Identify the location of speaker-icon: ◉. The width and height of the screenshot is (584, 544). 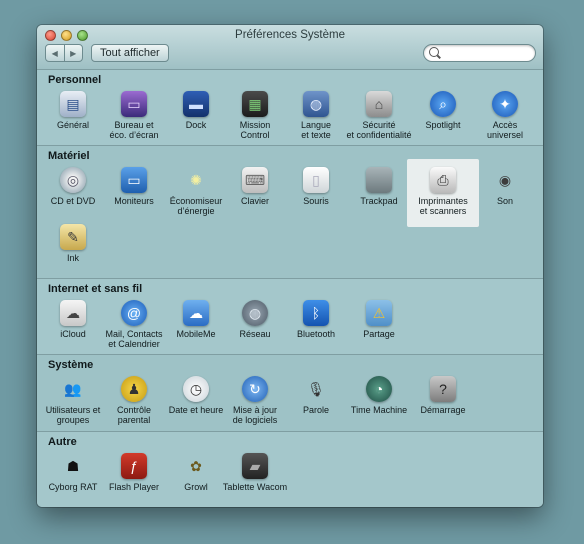
(505, 180).